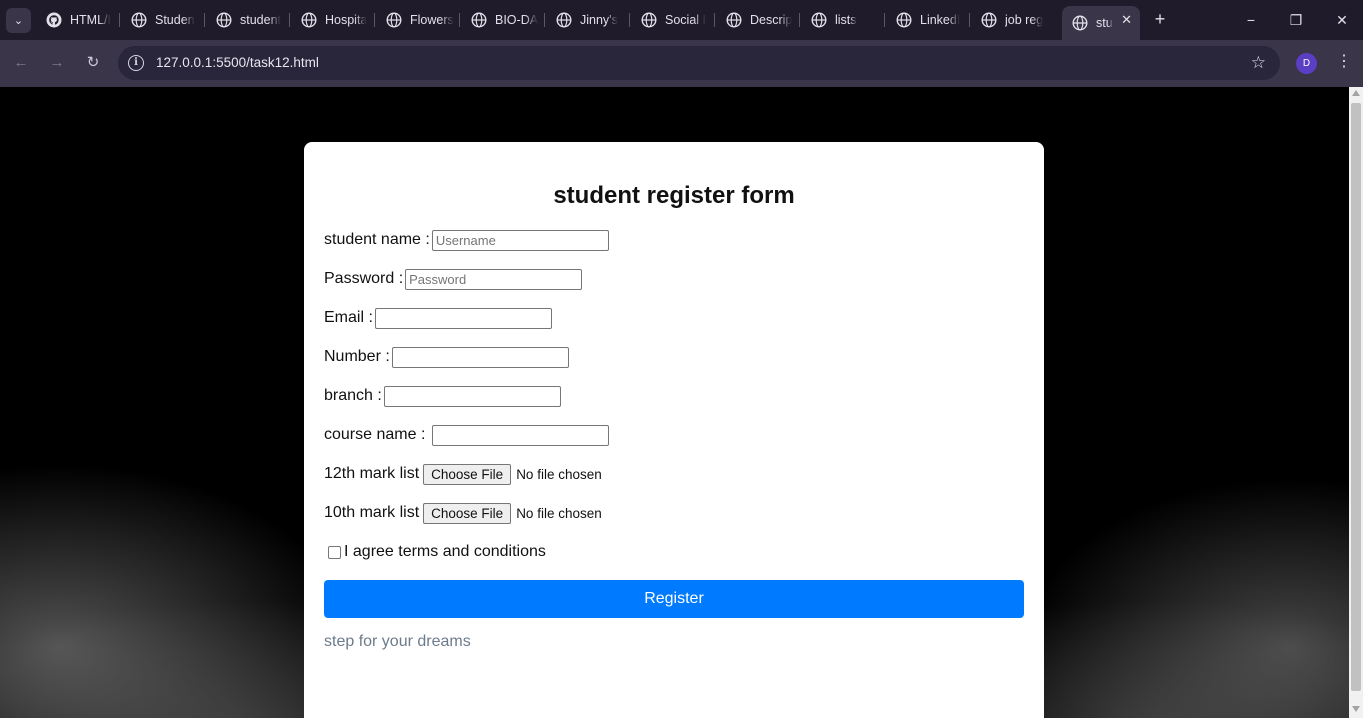 This screenshot has width=1363, height=718. What do you see at coordinates (467, 474) in the screenshot?
I see `mark12-choose-file-button: Choose File` at bounding box center [467, 474].